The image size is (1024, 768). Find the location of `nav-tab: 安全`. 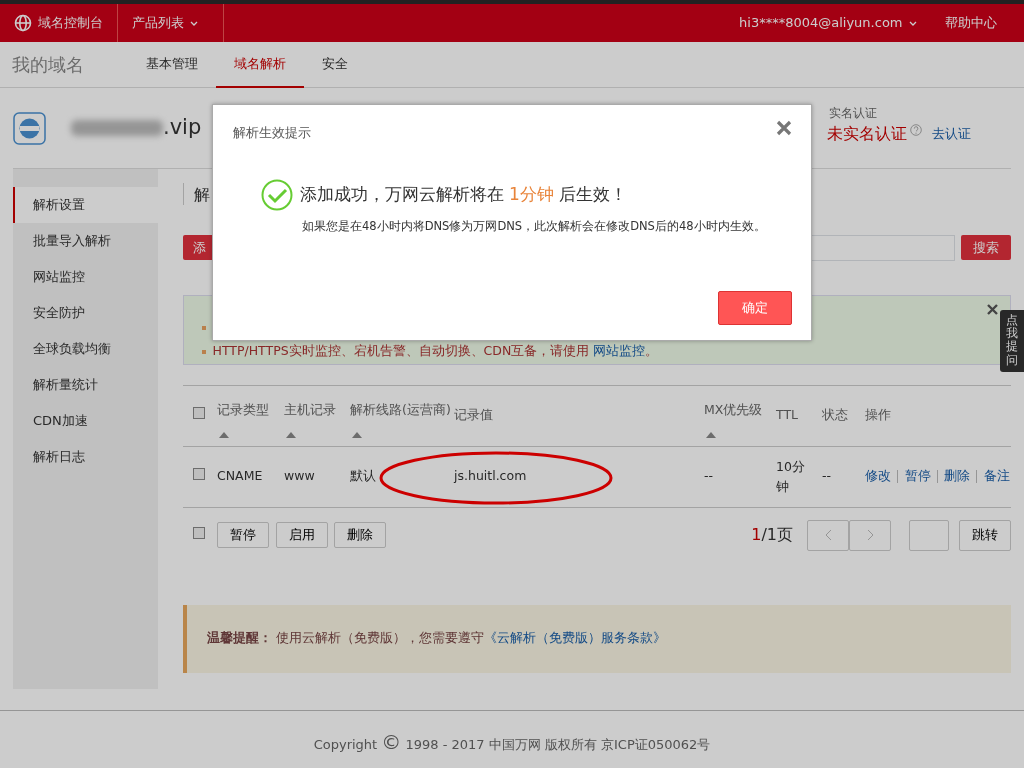

nav-tab: 安全 is located at coordinates (335, 64).